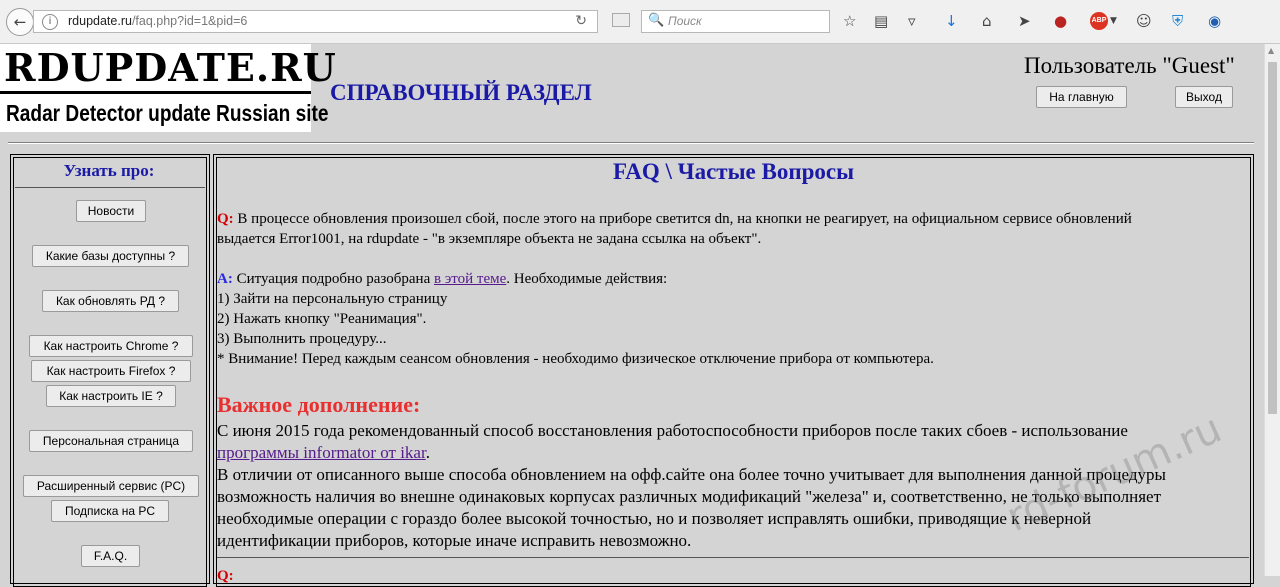 The height and width of the screenshot is (587, 1280). Describe the element at coordinates (315, 21) in the screenshot. I see `address-bar: i rdupdate.ru/faq.php?id=1&pid=6 ↻` at that location.